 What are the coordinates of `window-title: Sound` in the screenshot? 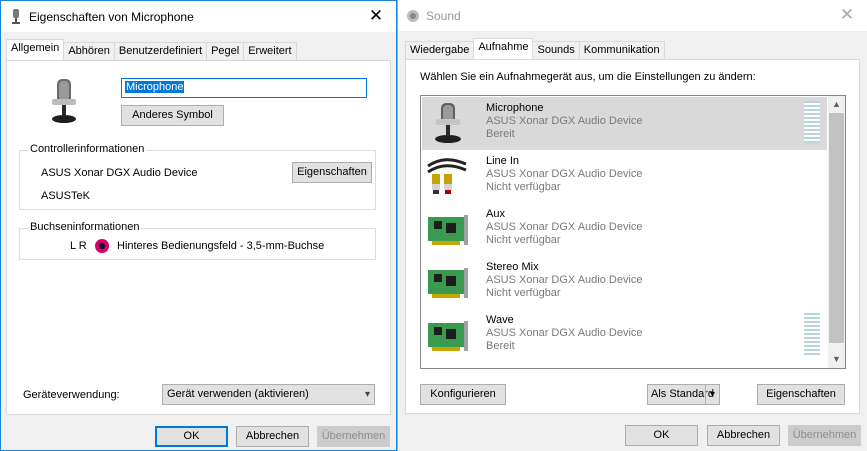 It's located at (443, 16).